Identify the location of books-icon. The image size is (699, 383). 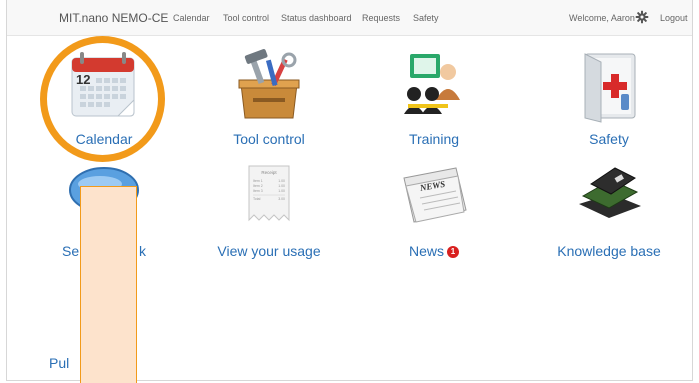
(610, 192).